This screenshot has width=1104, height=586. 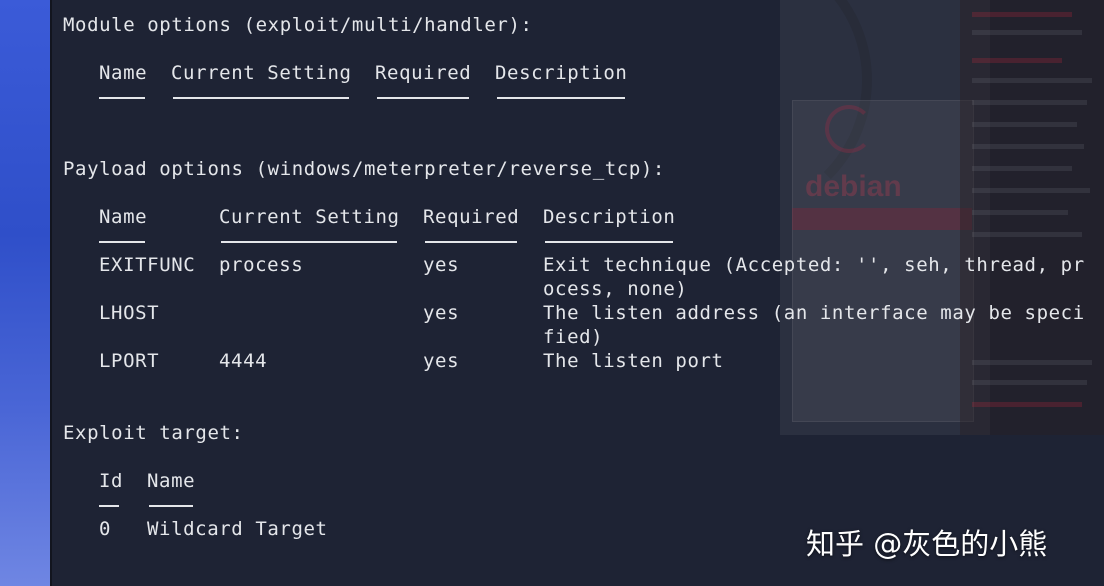 What do you see at coordinates (849, 129) in the screenshot?
I see `debian-swirl-icon` at bounding box center [849, 129].